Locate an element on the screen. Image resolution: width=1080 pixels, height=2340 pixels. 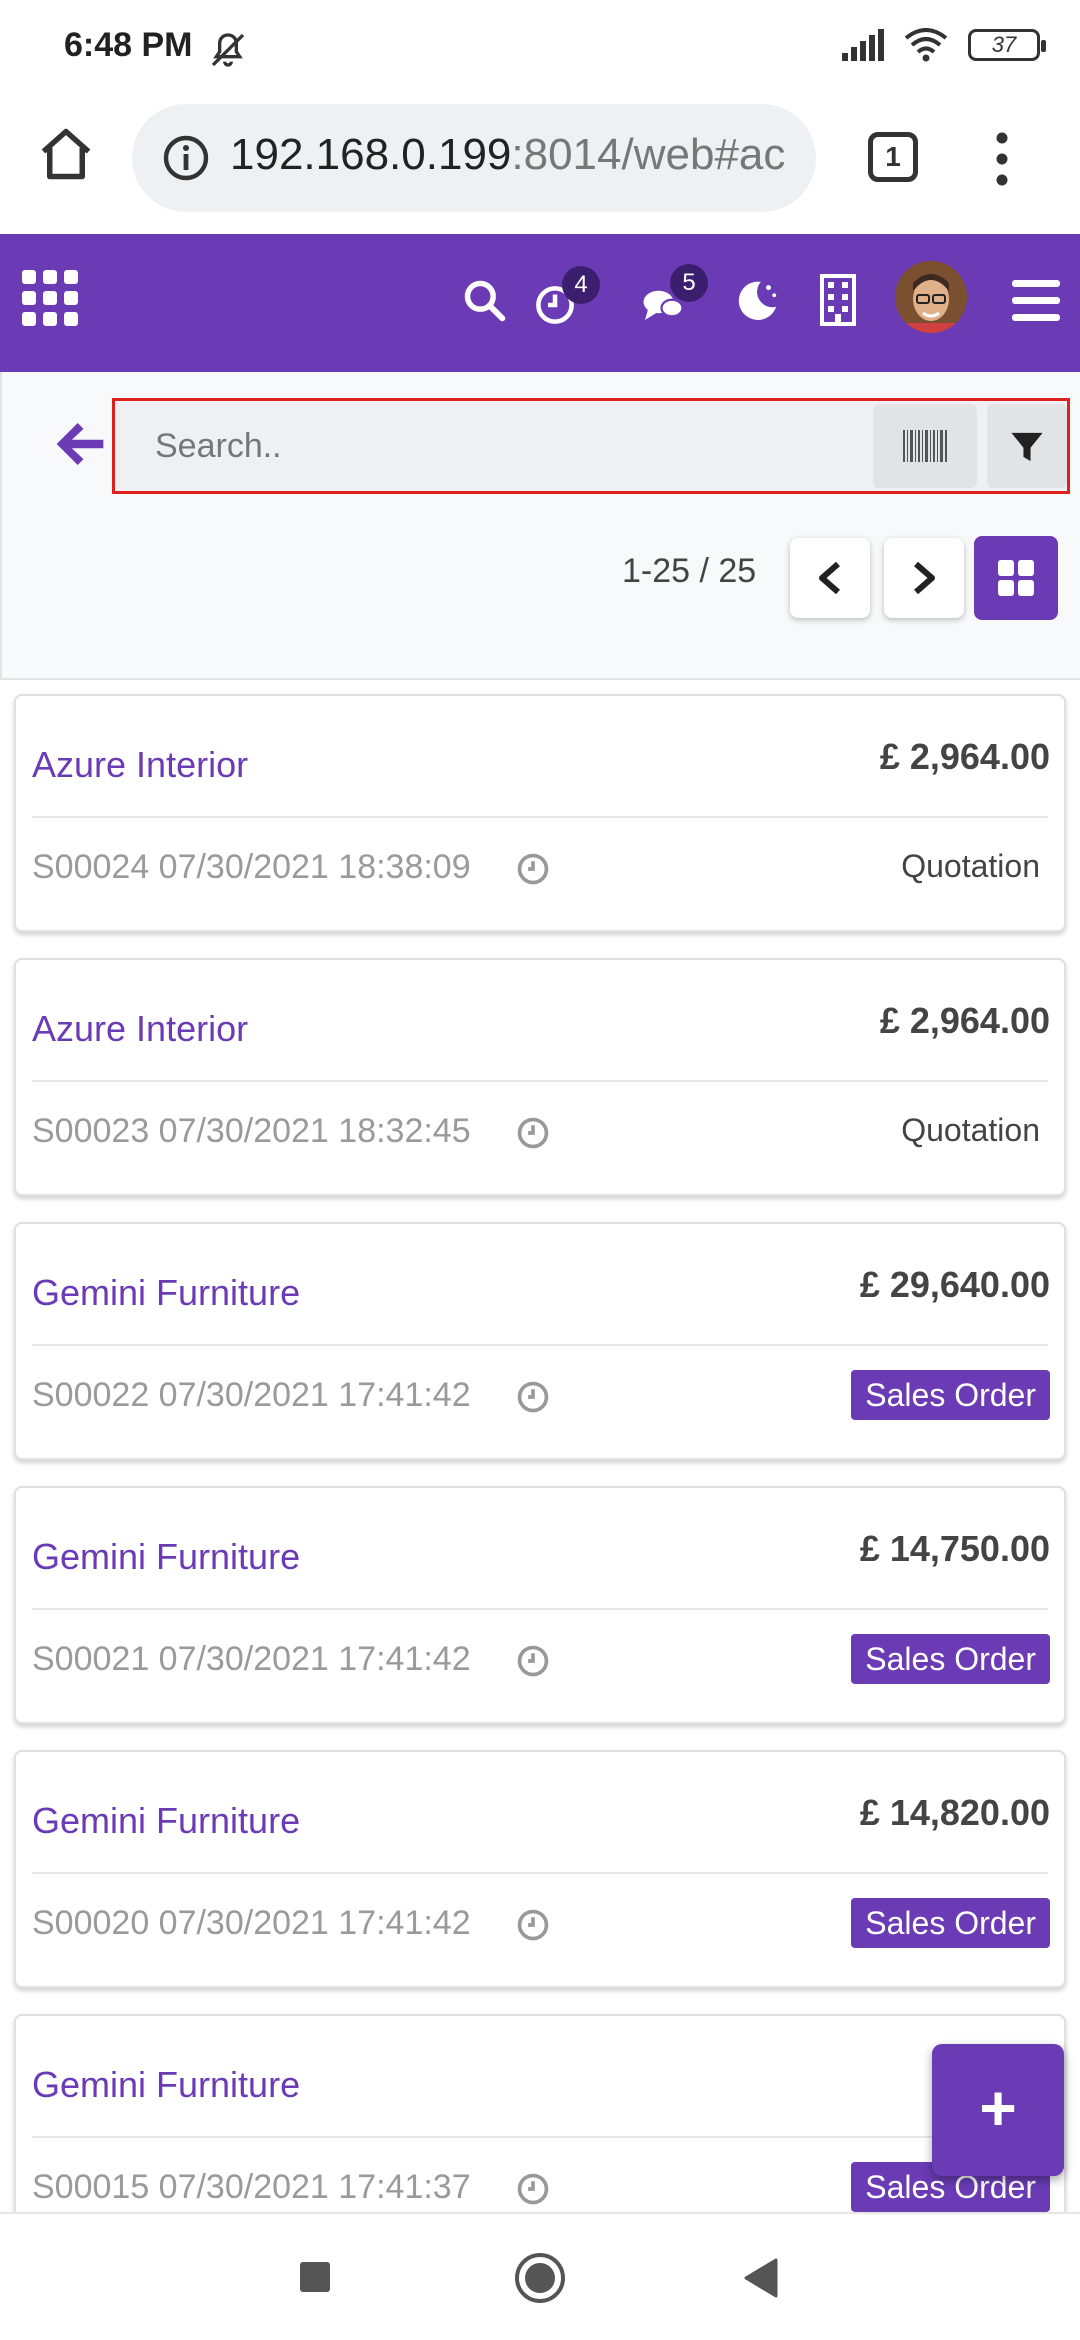
pager-value: 1-25 / 25 is located at coordinates (689, 571).